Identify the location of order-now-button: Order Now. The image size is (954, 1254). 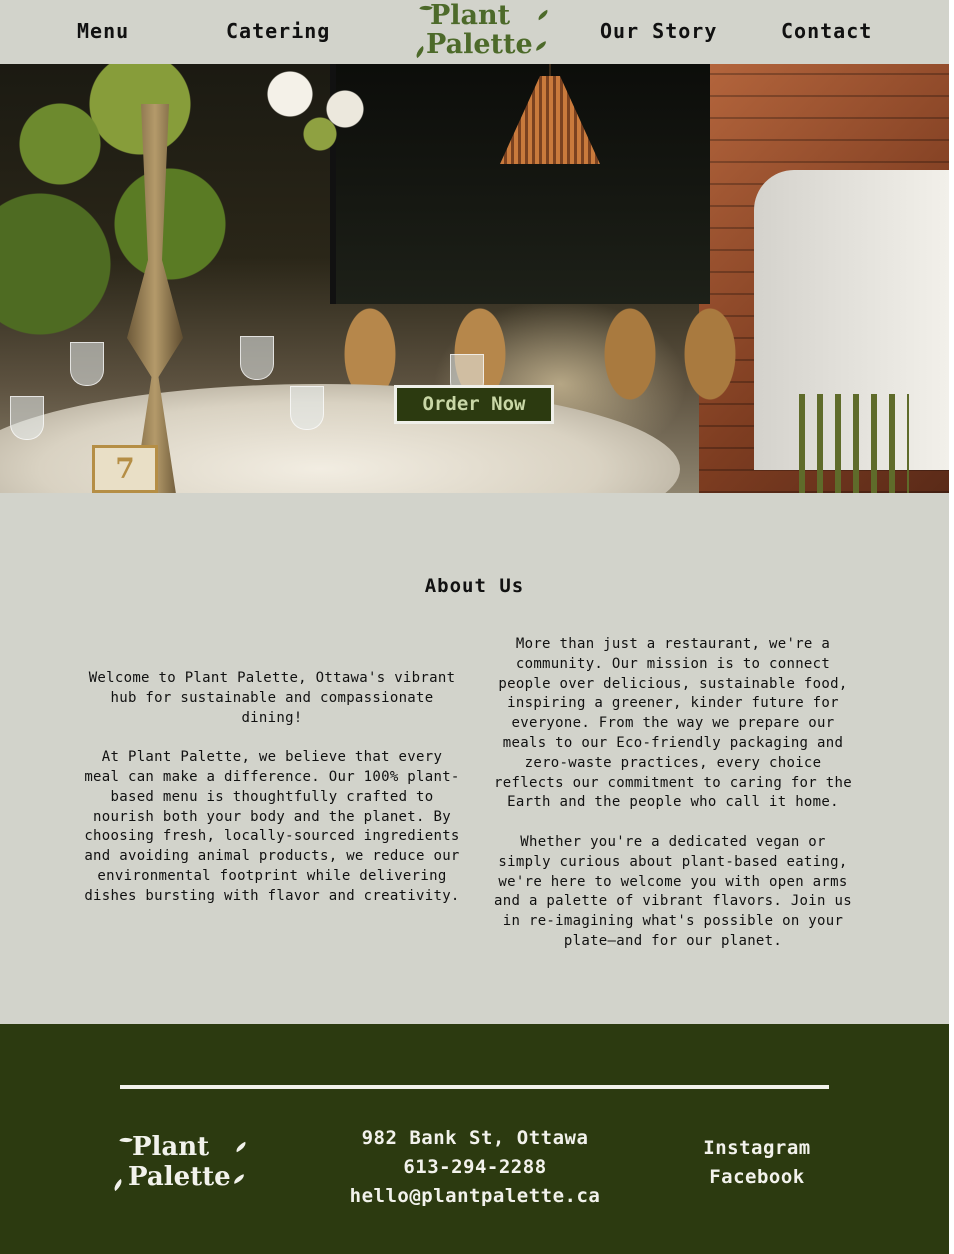
(474, 404).